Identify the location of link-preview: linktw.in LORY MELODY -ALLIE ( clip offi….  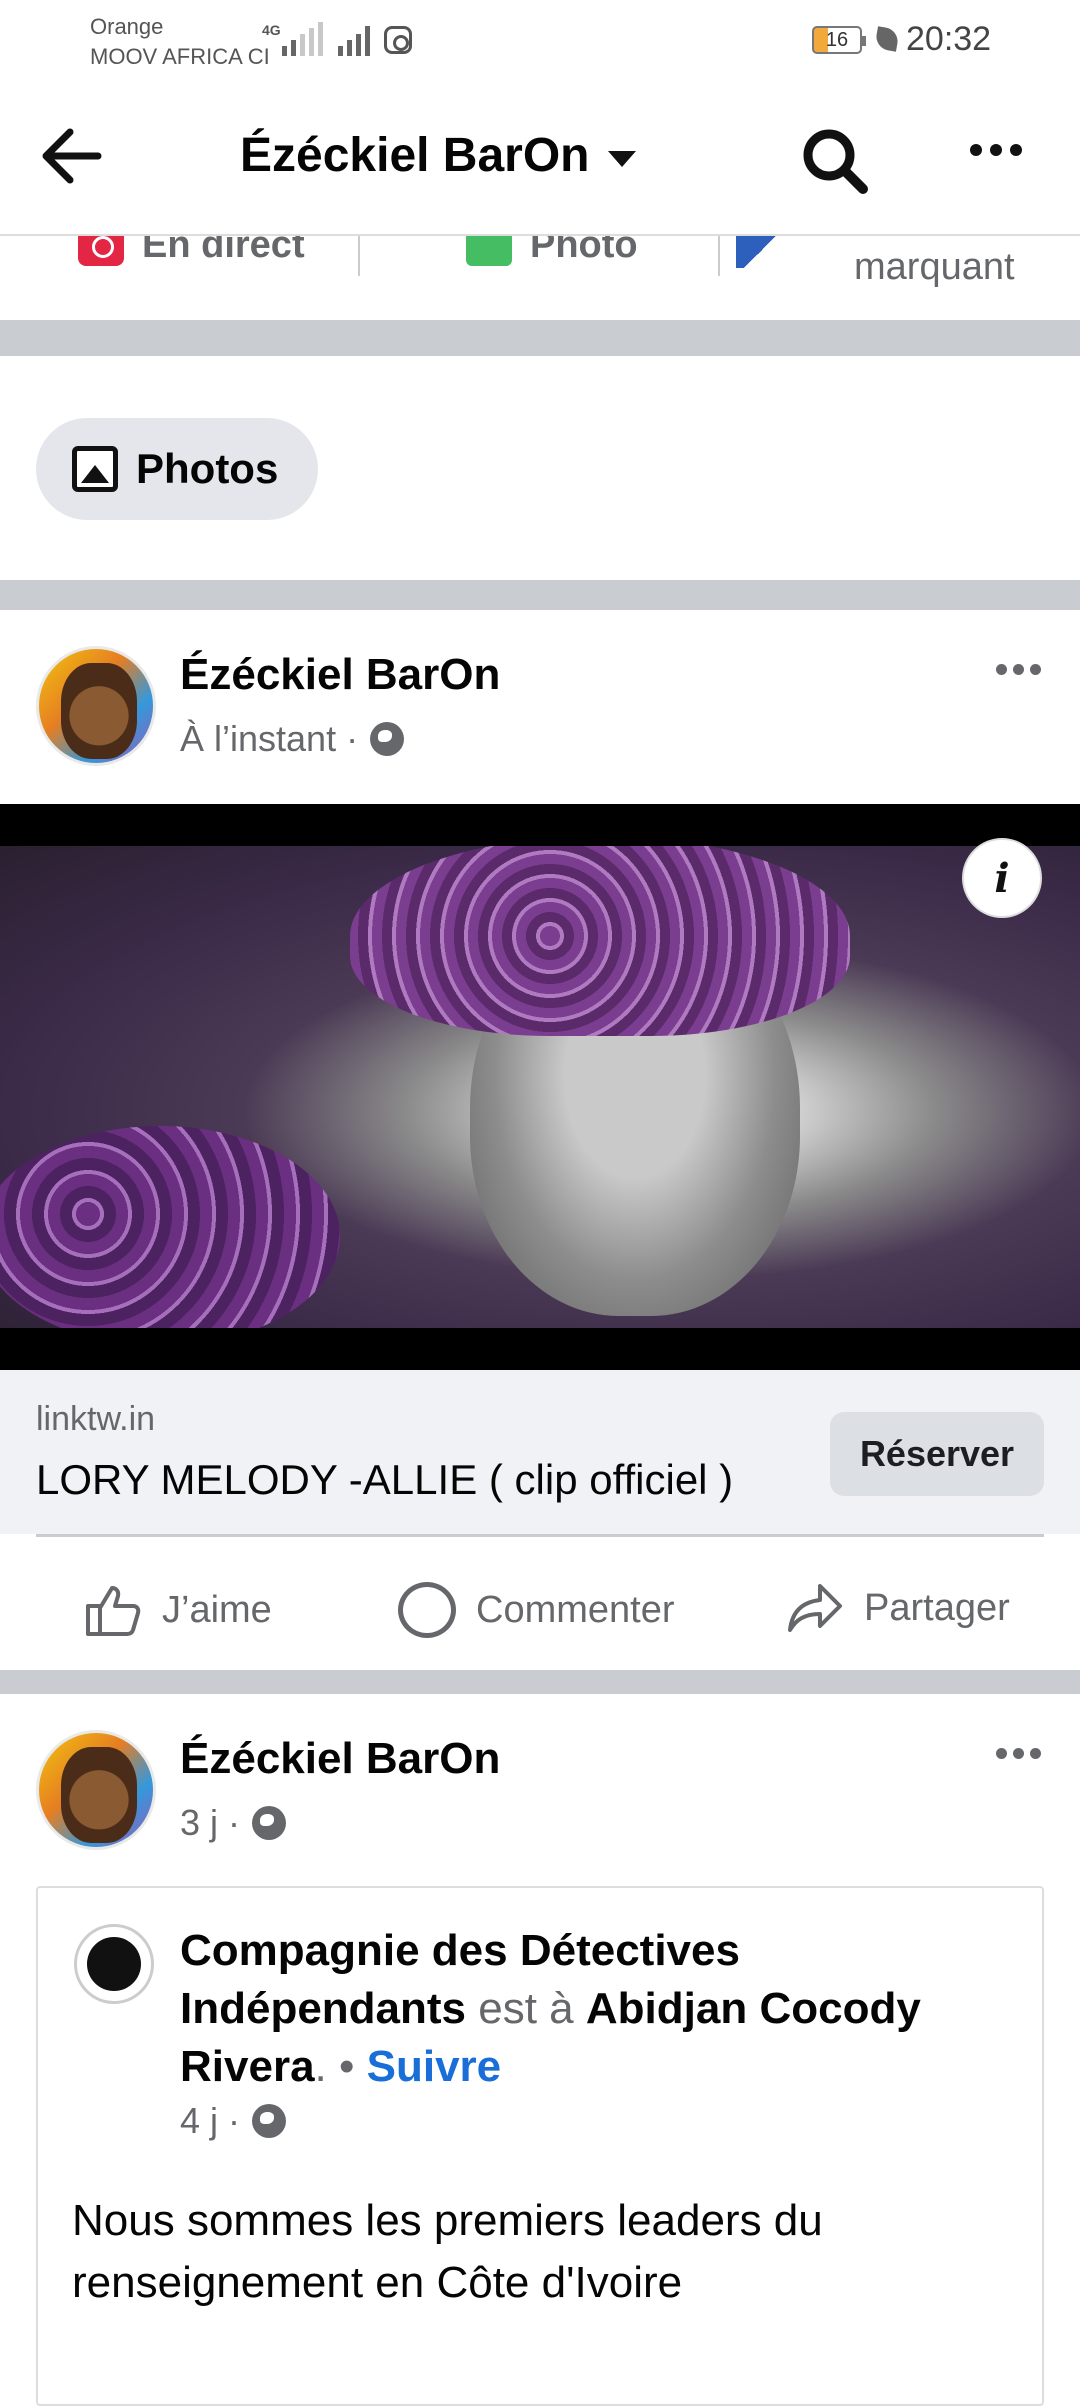
(540, 1452).